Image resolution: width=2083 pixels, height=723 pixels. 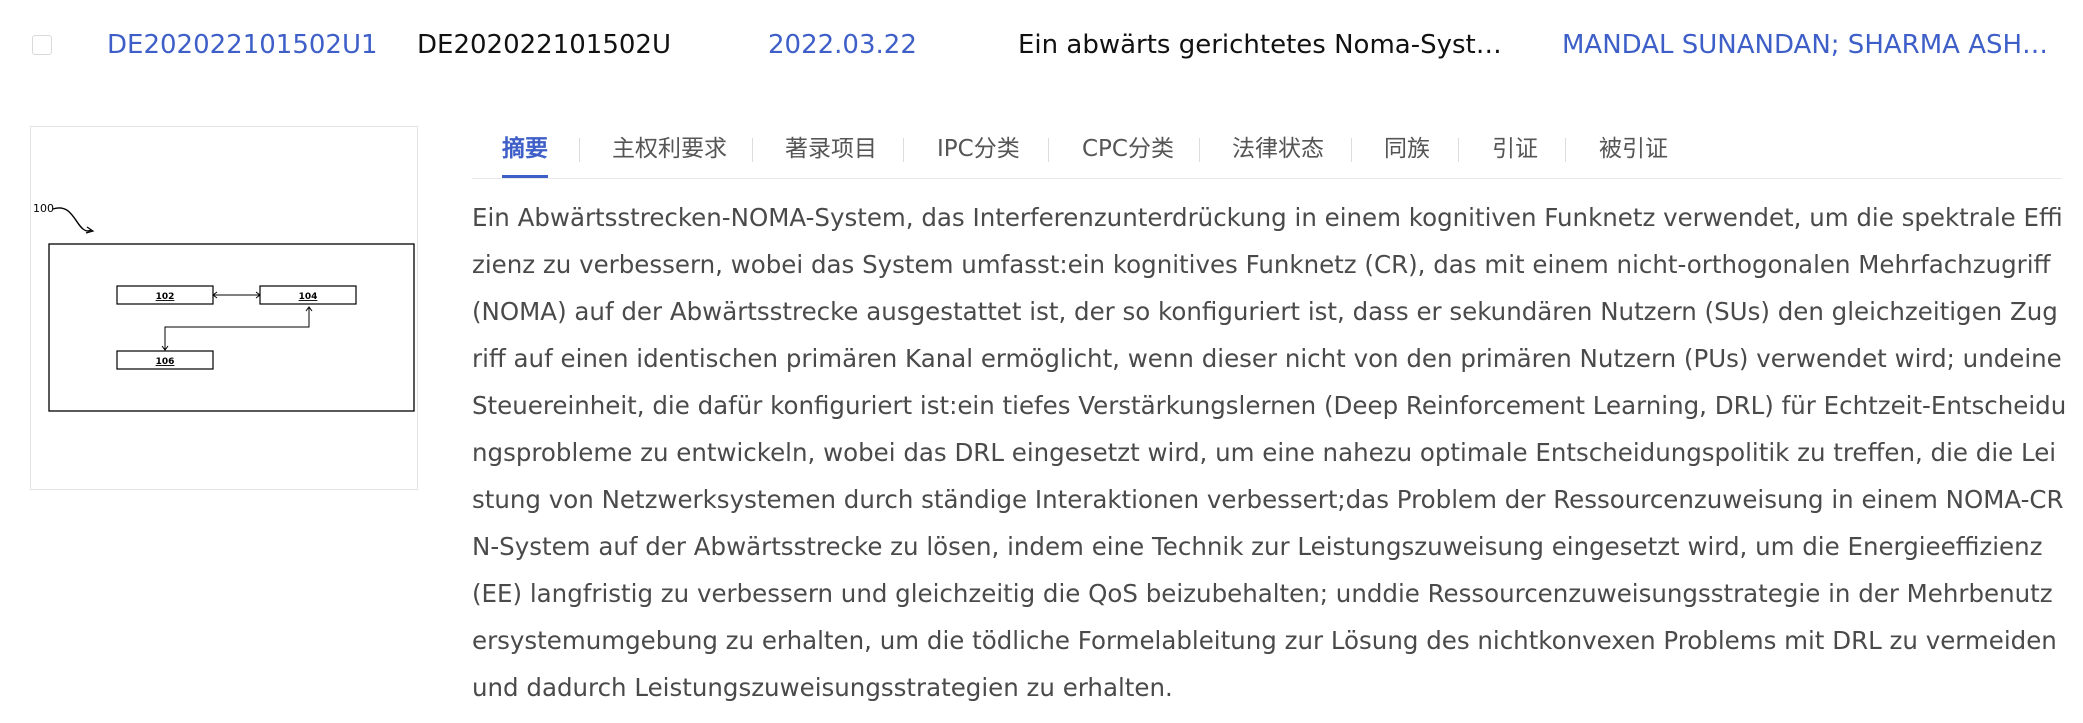 I want to click on patent-drawing-thumbnail: 100 102 104 106, so click(x=224, y=308).